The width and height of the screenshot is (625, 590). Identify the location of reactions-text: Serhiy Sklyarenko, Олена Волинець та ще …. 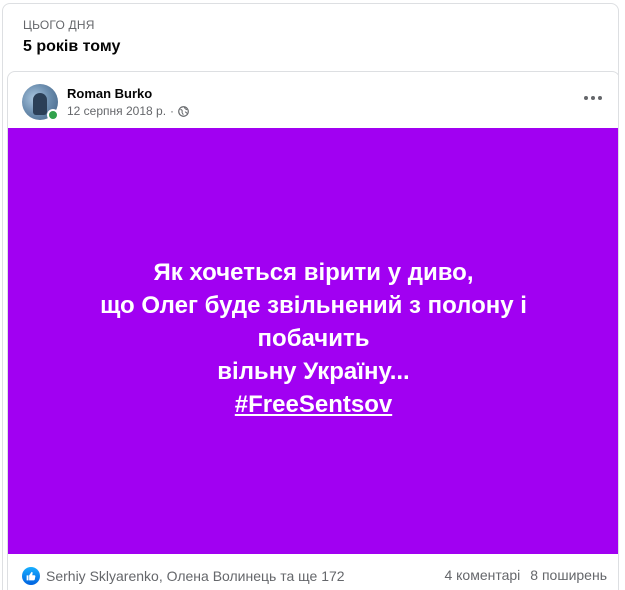
(195, 576).